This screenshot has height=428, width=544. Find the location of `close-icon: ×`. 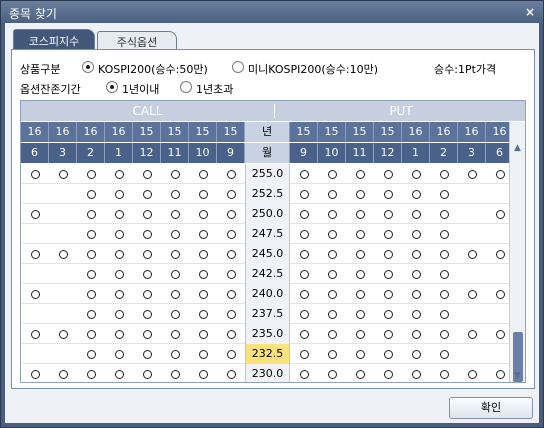

close-icon: × is located at coordinates (530, 12).